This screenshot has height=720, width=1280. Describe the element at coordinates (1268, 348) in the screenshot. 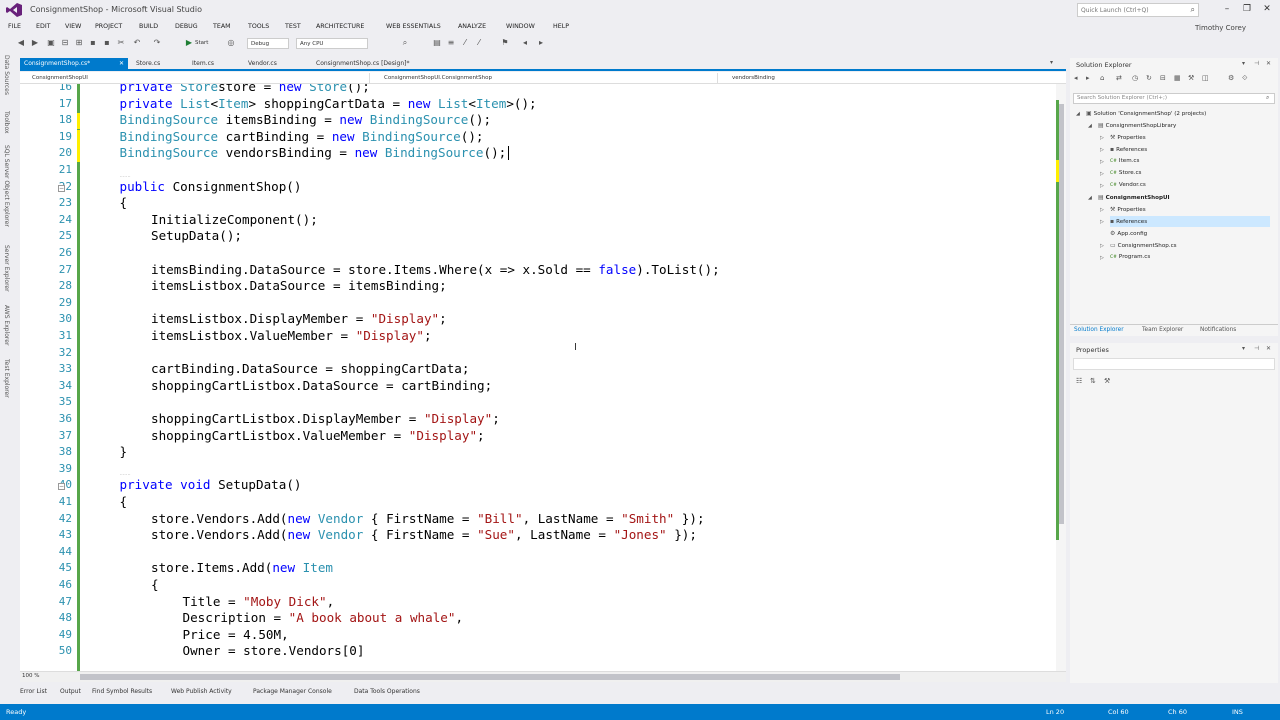

I see `props-close-icon: ✕` at that location.